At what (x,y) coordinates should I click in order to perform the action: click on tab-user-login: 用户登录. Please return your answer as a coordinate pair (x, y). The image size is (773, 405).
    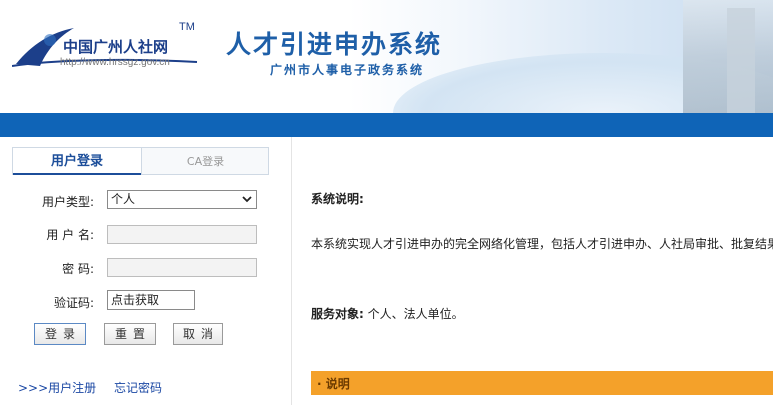
    Looking at the image, I should click on (77, 161).